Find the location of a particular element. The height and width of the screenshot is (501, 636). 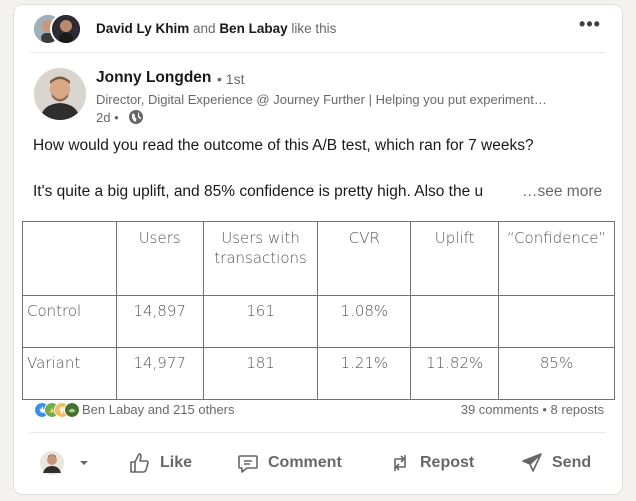

liker-name: Ben Labay is located at coordinates (253, 28).